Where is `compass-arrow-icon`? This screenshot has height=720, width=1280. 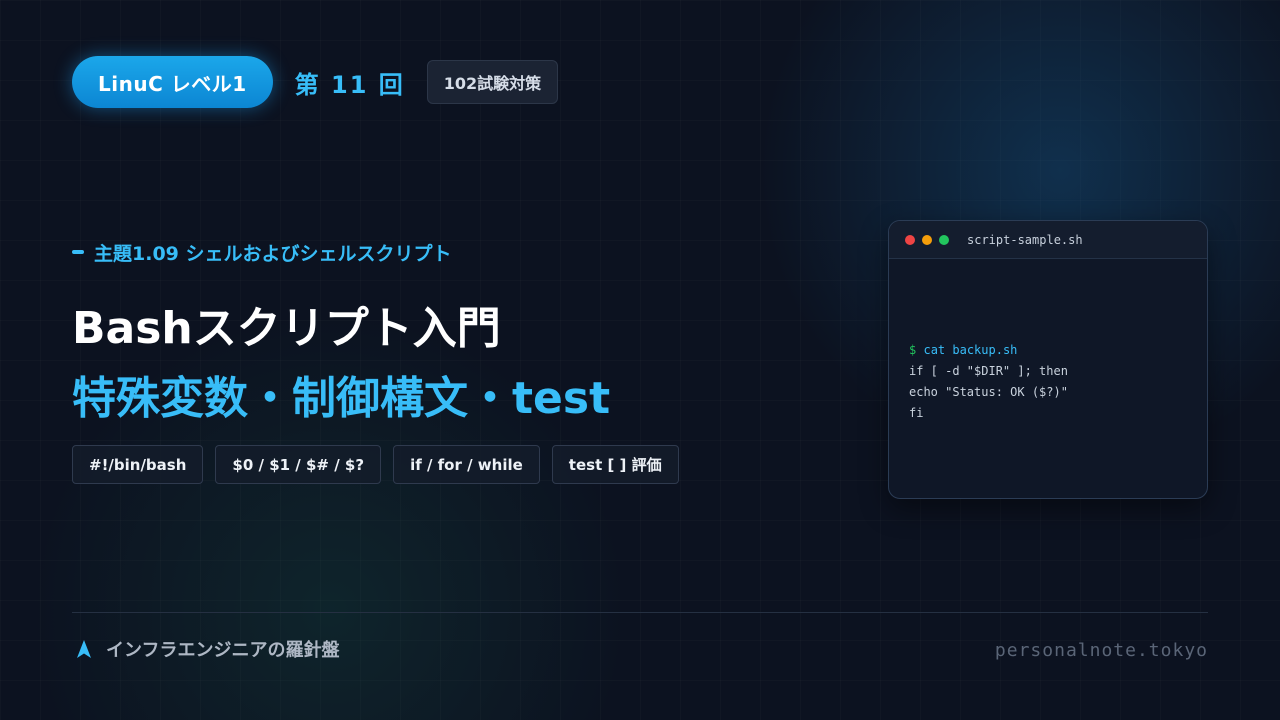 compass-arrow-icon is located at coordinates (84, 649).